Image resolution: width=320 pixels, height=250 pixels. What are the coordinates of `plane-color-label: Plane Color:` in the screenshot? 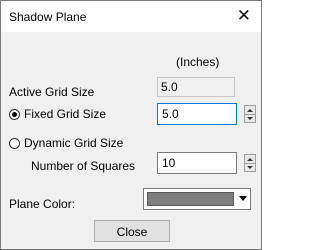 It's located at (42, 204).